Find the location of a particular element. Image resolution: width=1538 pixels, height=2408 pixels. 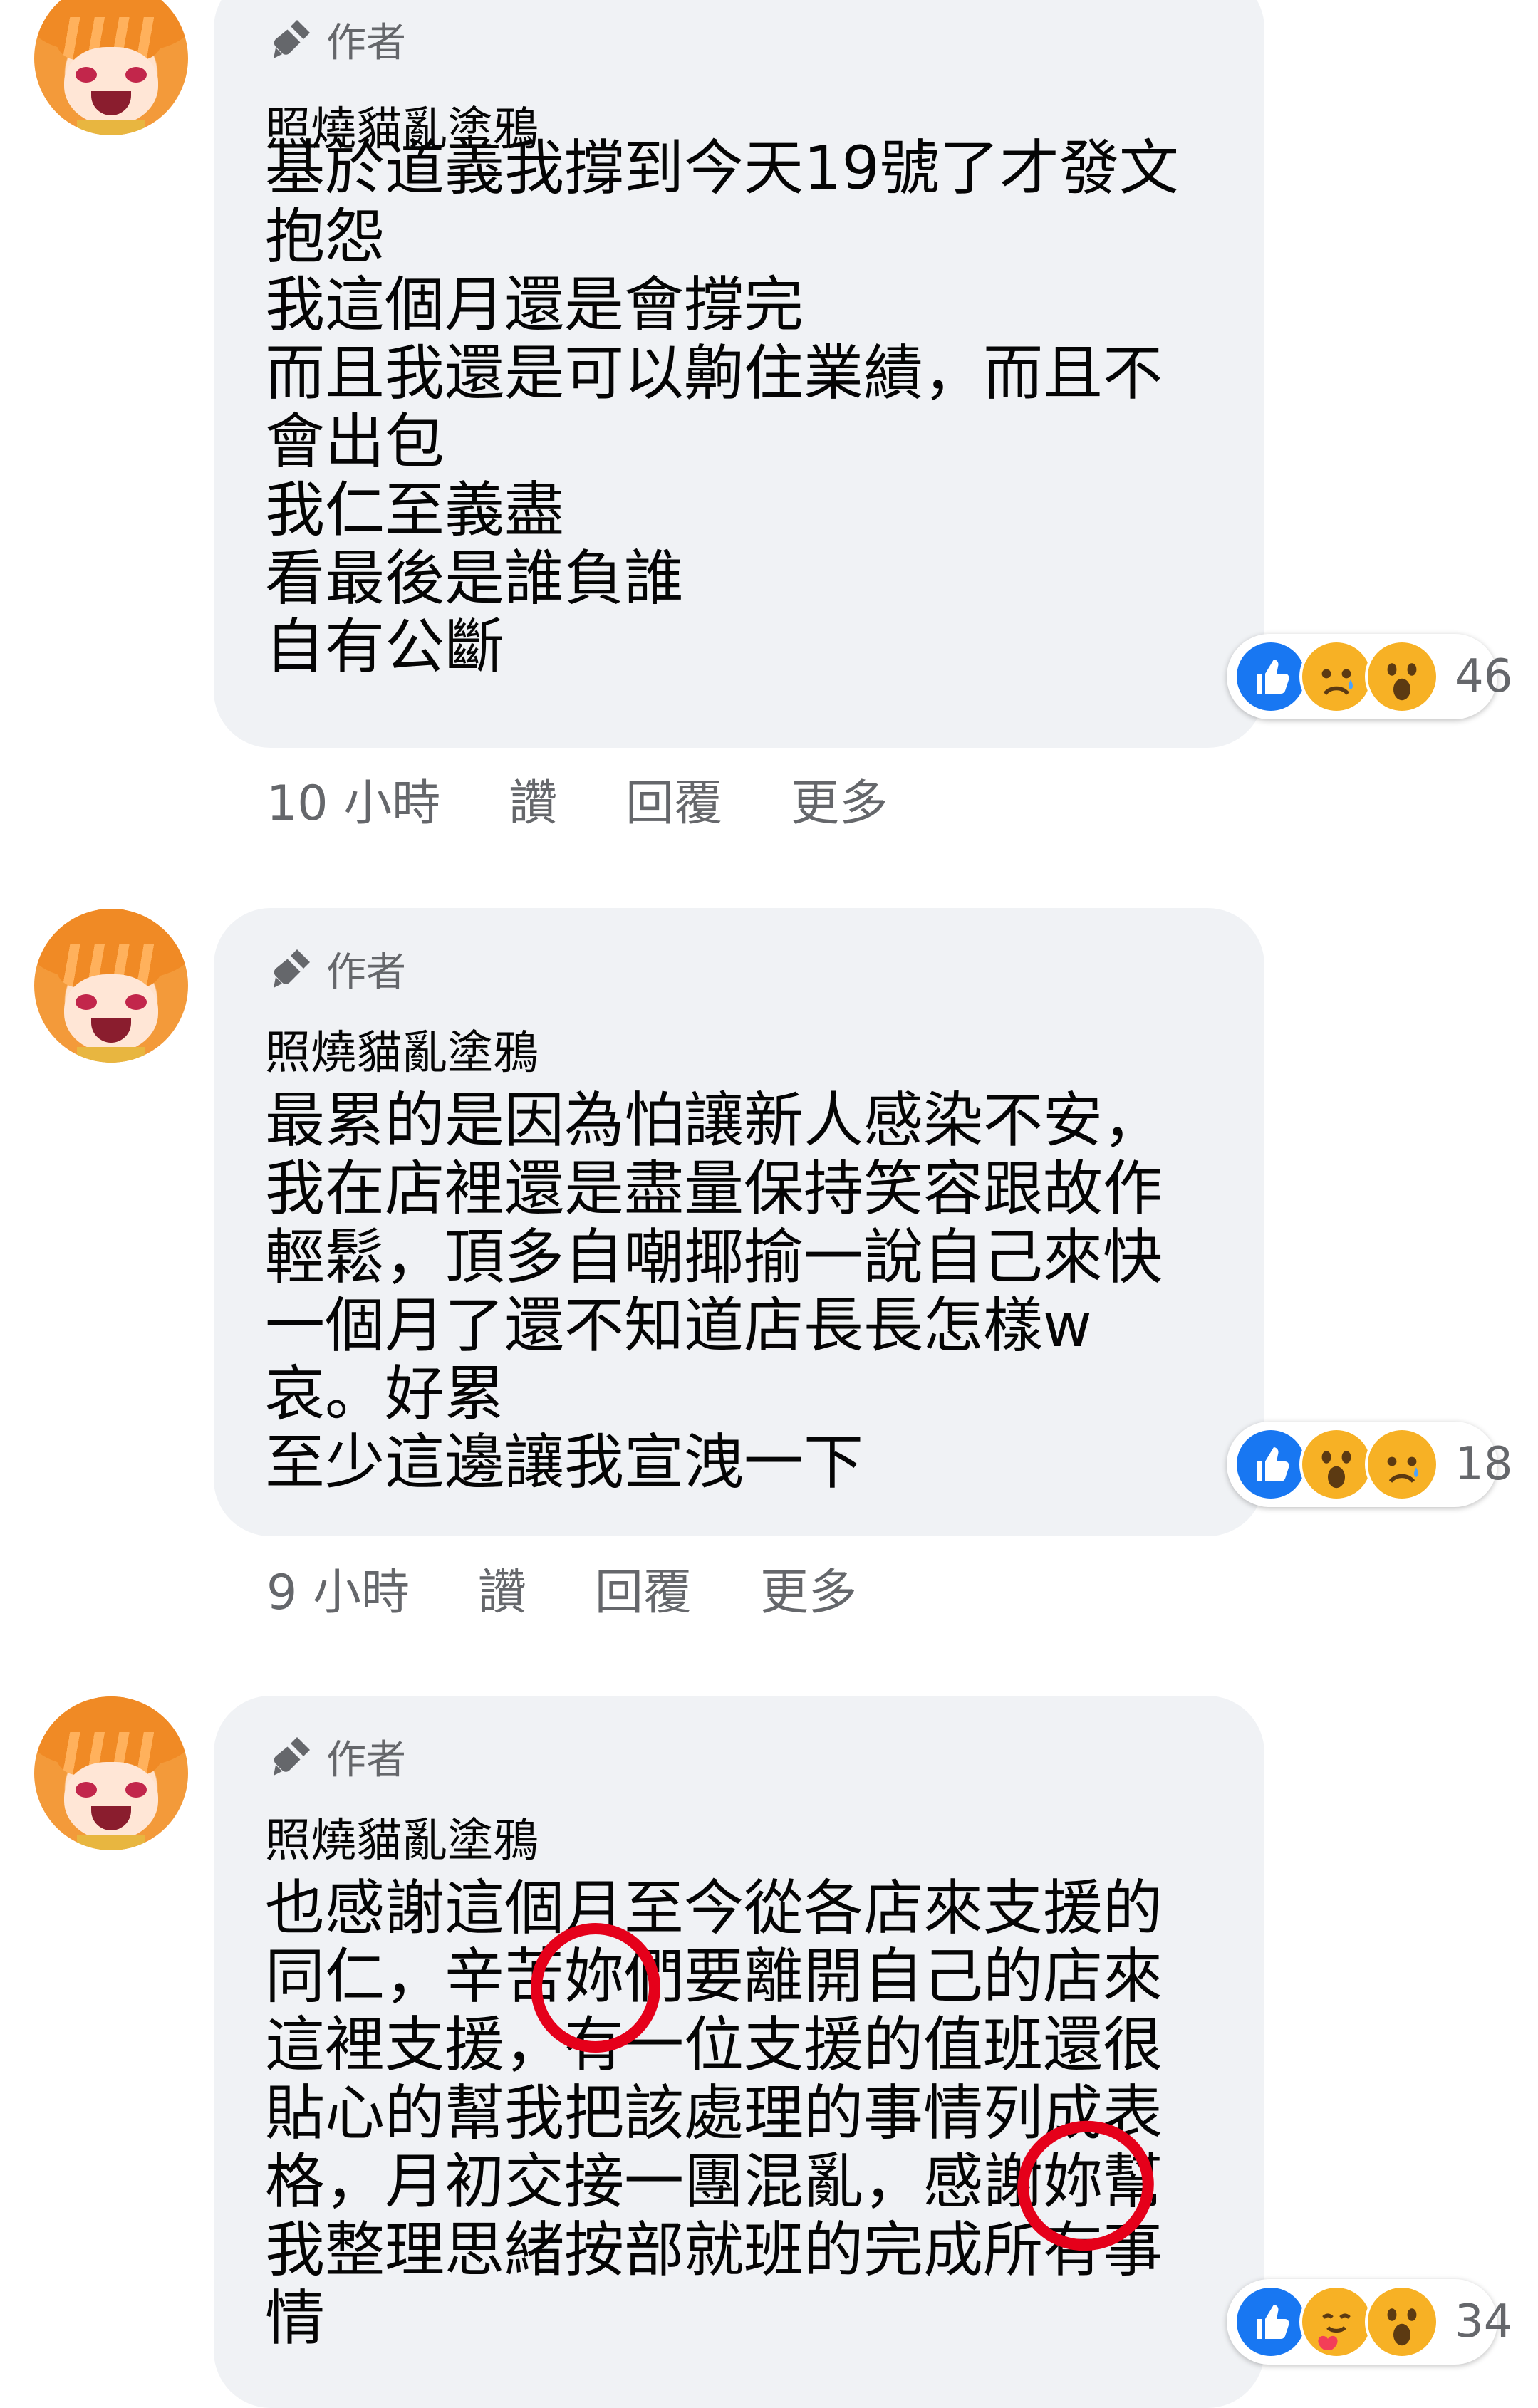

care-icon is located at coordinates (1336, 2322).